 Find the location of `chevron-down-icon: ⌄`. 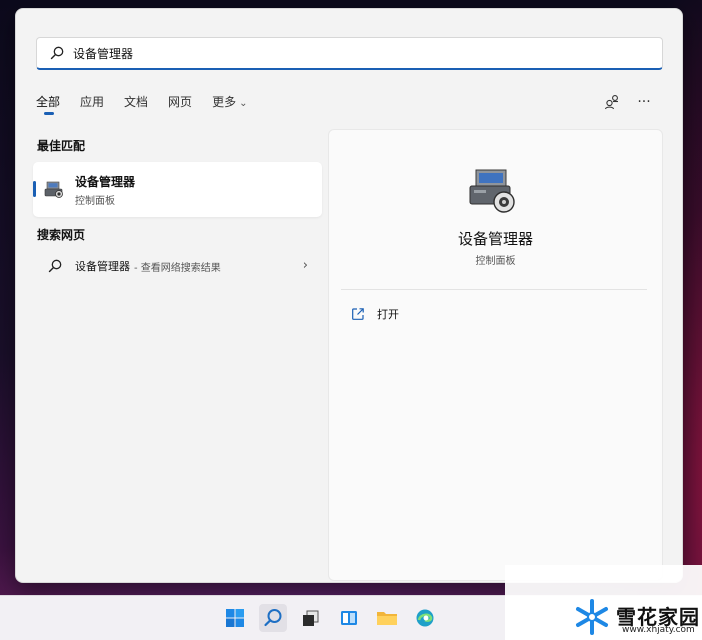

chevron-down-icon: ⌄ is located at coordinates (243, 103).